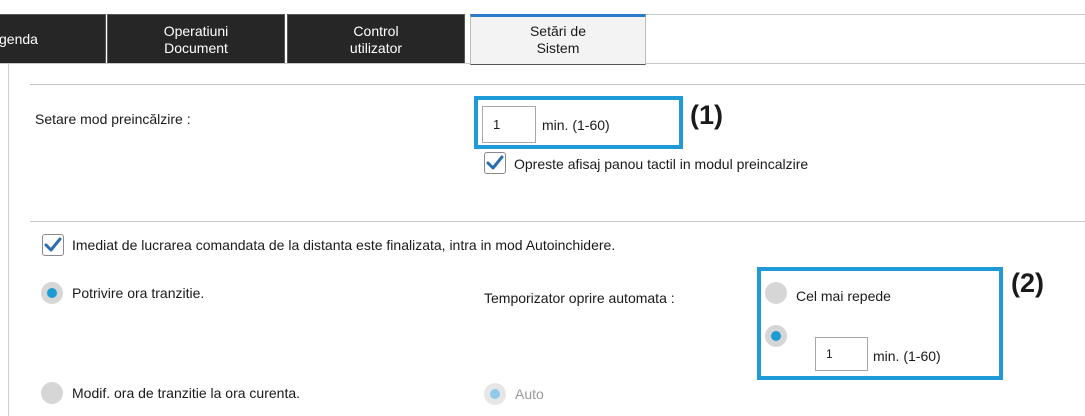 The height and width of the screenshot is (416, 1085). I want to click on tab-agenda: genda, so click(53, 39).